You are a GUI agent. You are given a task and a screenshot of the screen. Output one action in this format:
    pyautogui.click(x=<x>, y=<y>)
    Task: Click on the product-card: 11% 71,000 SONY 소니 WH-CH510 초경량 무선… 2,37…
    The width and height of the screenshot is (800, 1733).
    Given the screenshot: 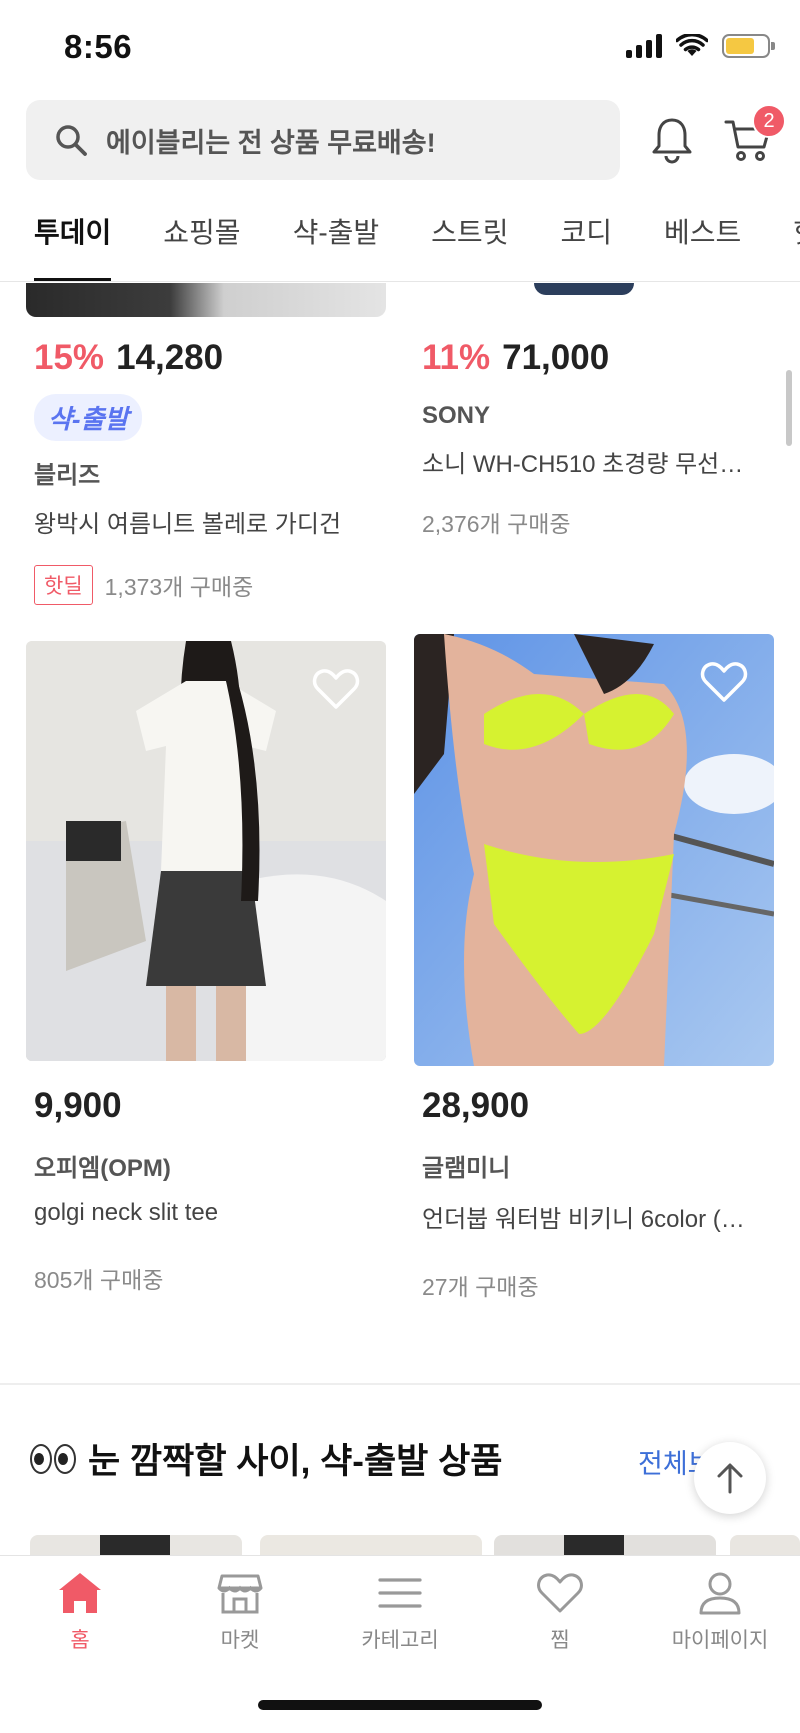 What is the action you would take?
    pyautogui.click(x=592, y=438)
    